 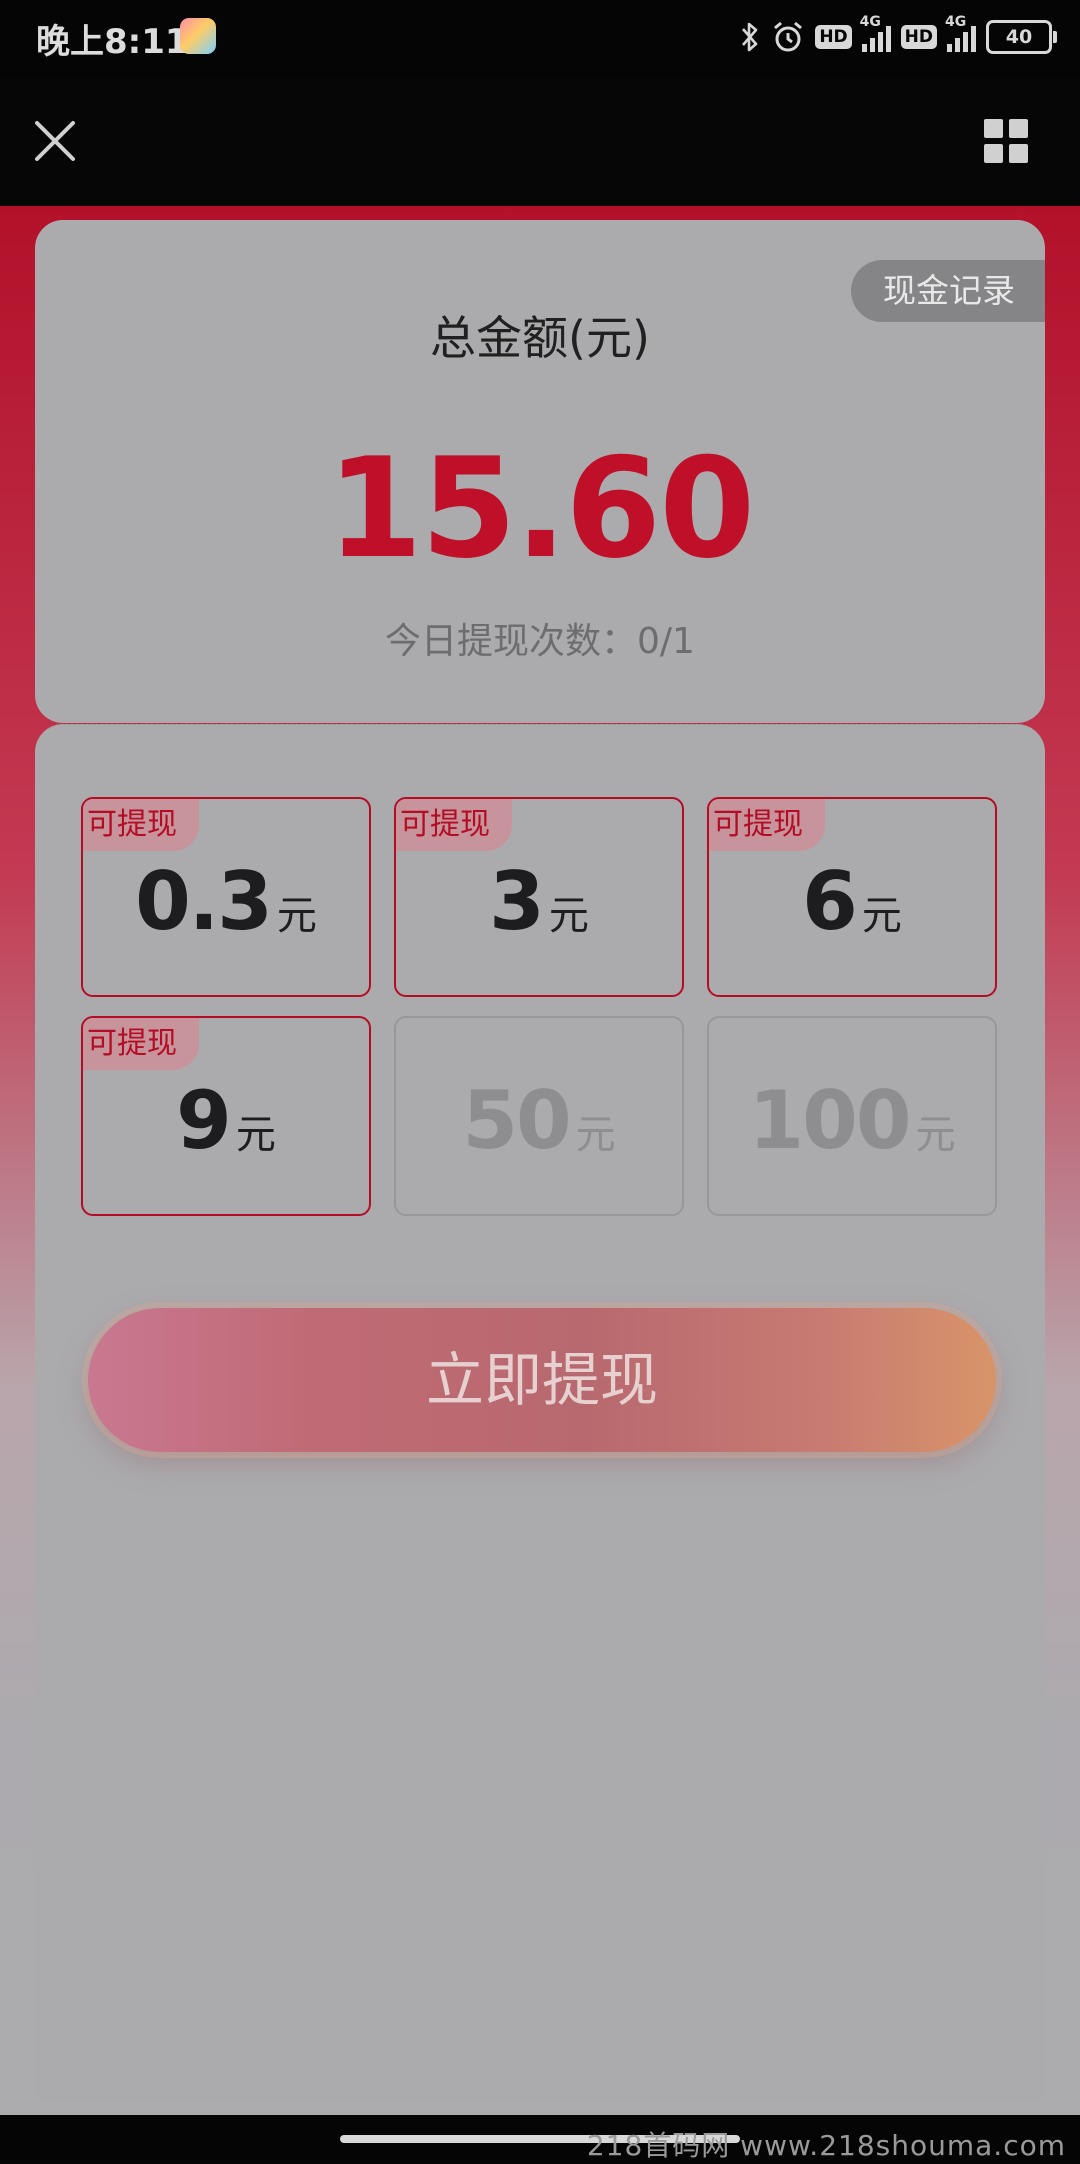 What do you see at coordinates (788, 36) in the screenshot?
I see `alarm-icon` at bounding box center [788, 36].